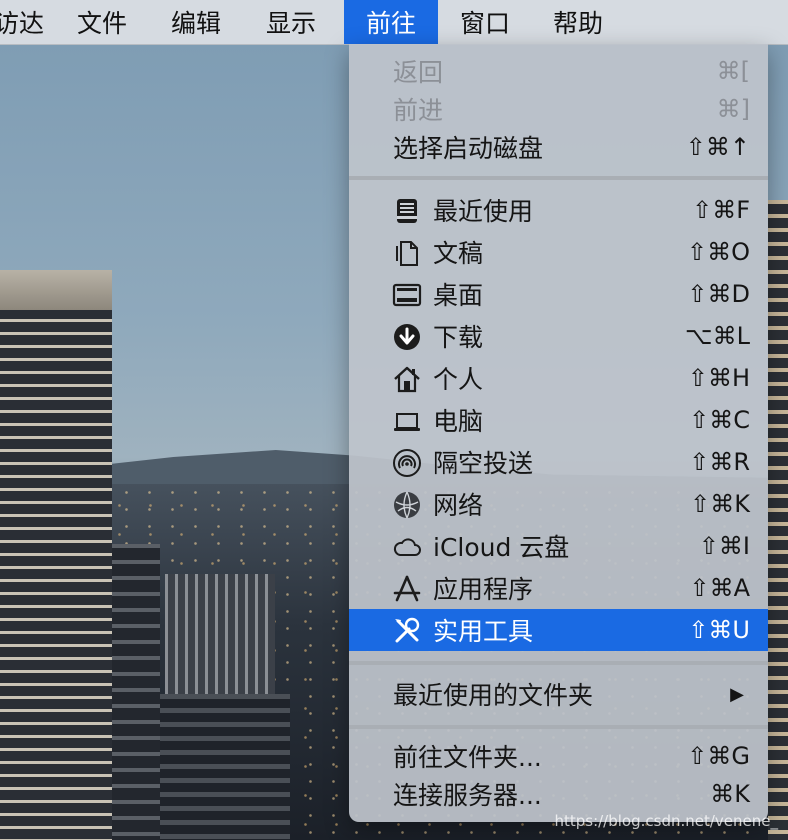  Describe the element at coordinates (407, 253) in the screenshot. I see `document-icon` at that location.